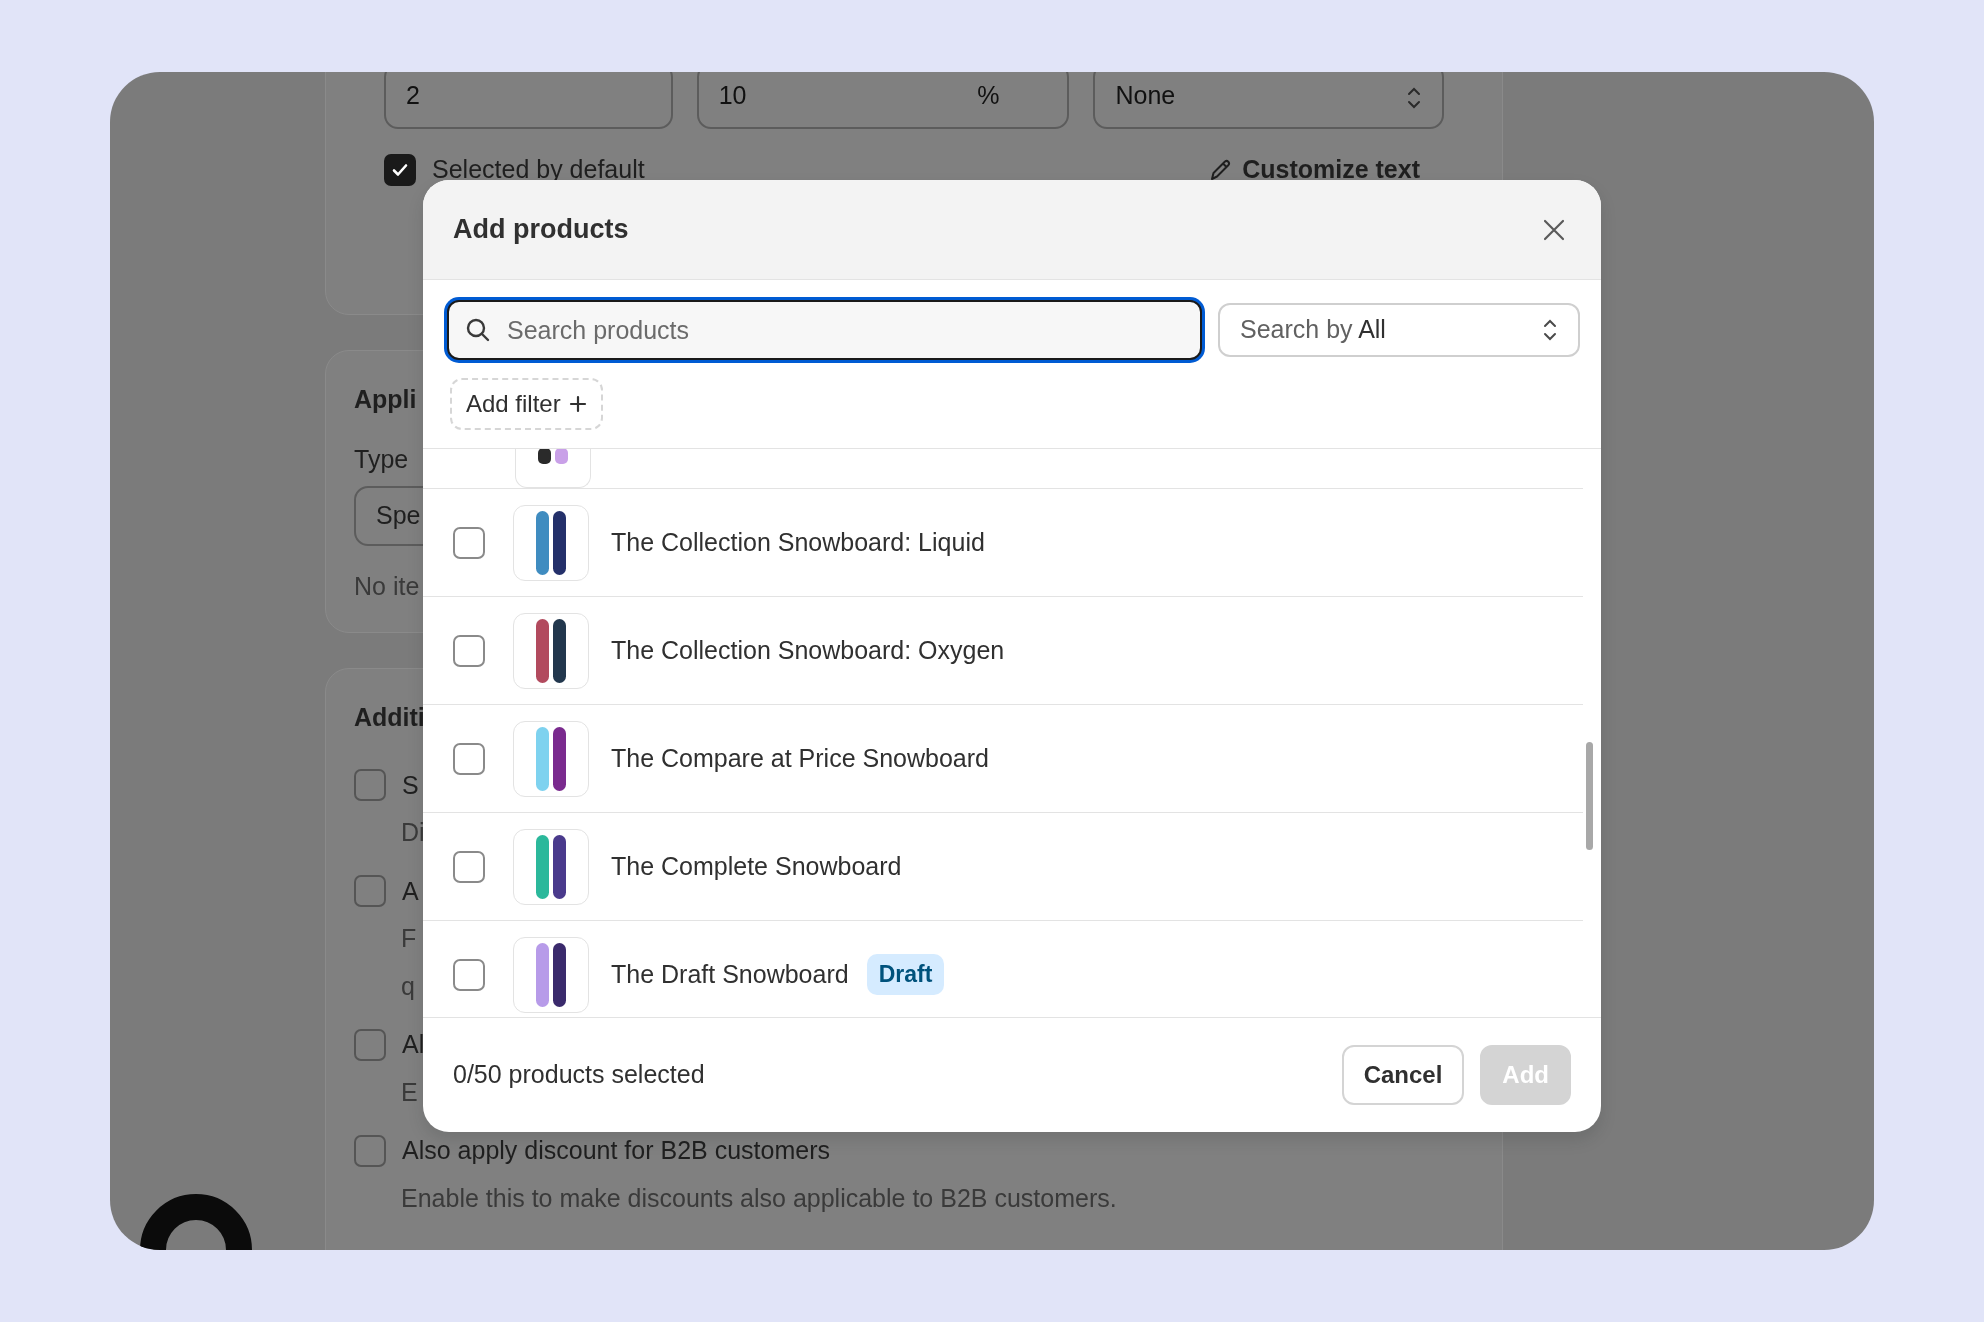 This screenshot has height=1322, width=1984. I want to click on checkbox-label: Al, so click(413, 1044).